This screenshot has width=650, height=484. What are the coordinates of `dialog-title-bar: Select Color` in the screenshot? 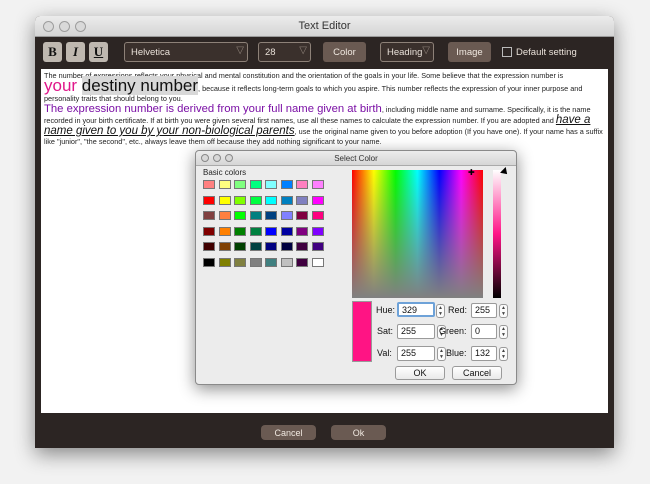 It's located at (356, 158).